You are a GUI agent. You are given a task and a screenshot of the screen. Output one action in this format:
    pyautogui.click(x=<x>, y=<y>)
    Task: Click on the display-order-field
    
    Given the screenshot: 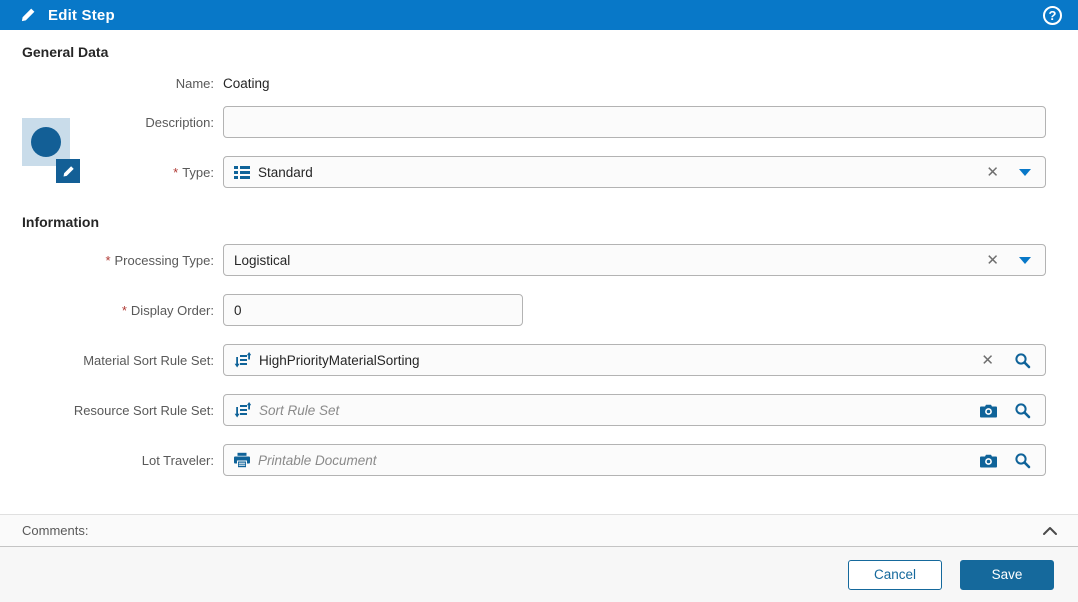 What is the action you would take?
    pyautogui.click(x=373, y=310)
    